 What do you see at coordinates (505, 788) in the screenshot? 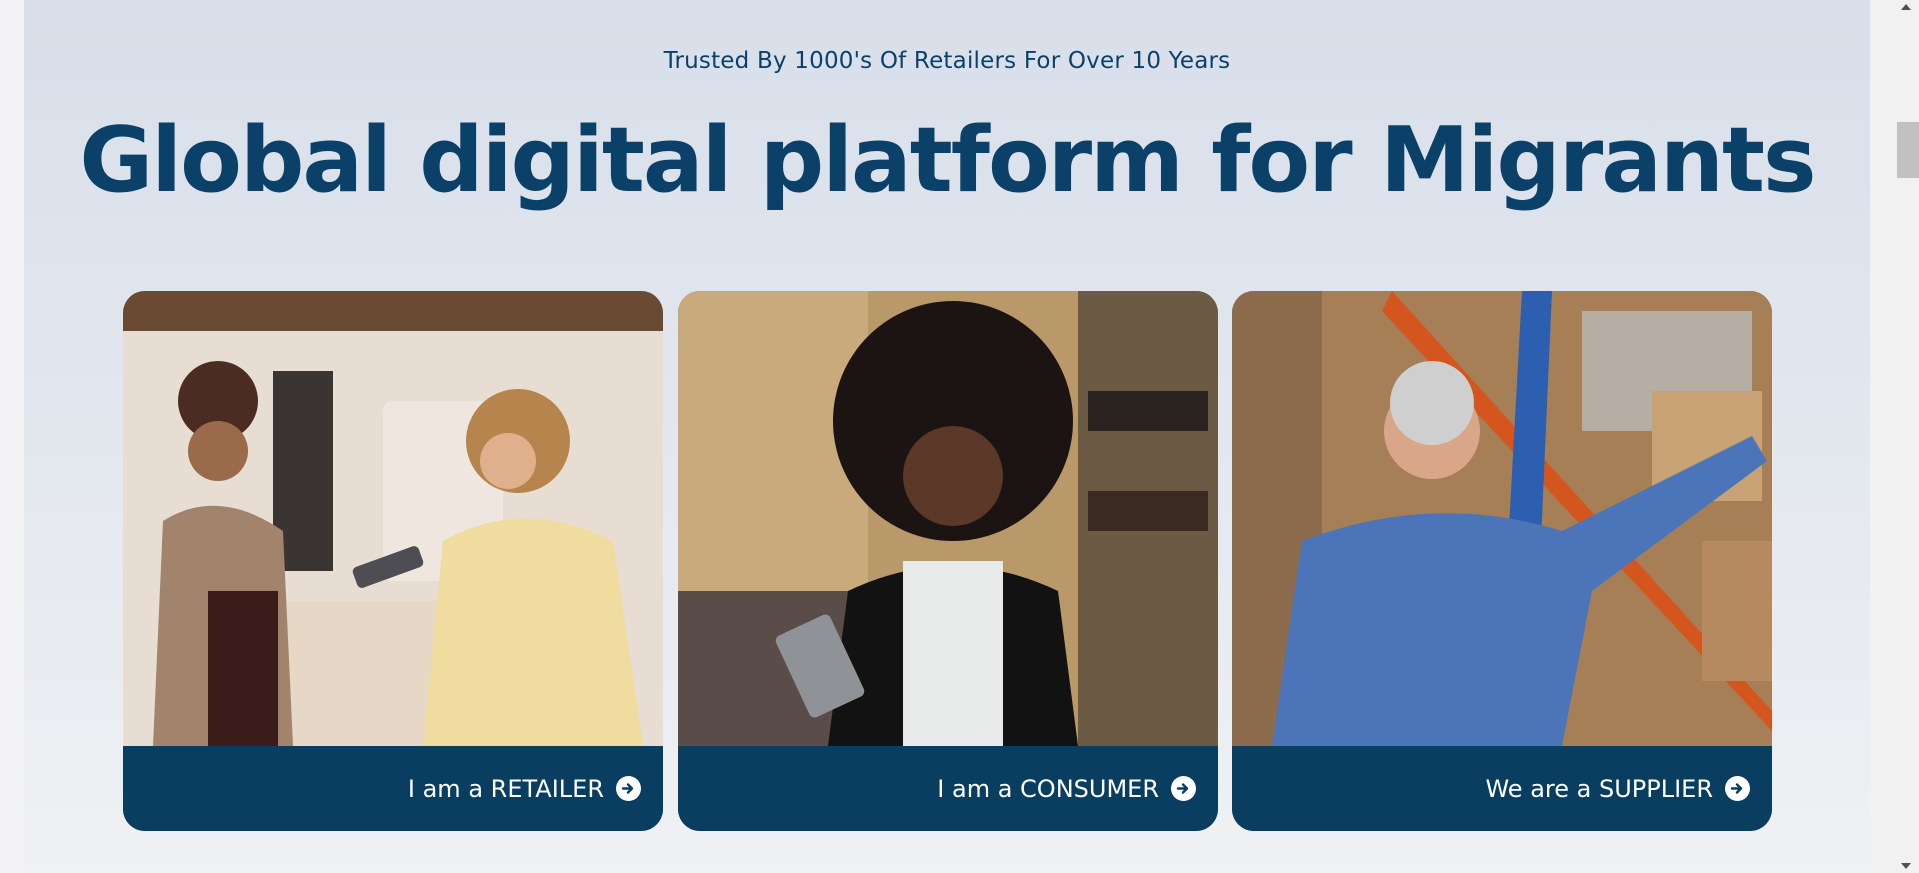
I see `retailer-card-label: I am a RETAILER` at bounding box center [505, 788].